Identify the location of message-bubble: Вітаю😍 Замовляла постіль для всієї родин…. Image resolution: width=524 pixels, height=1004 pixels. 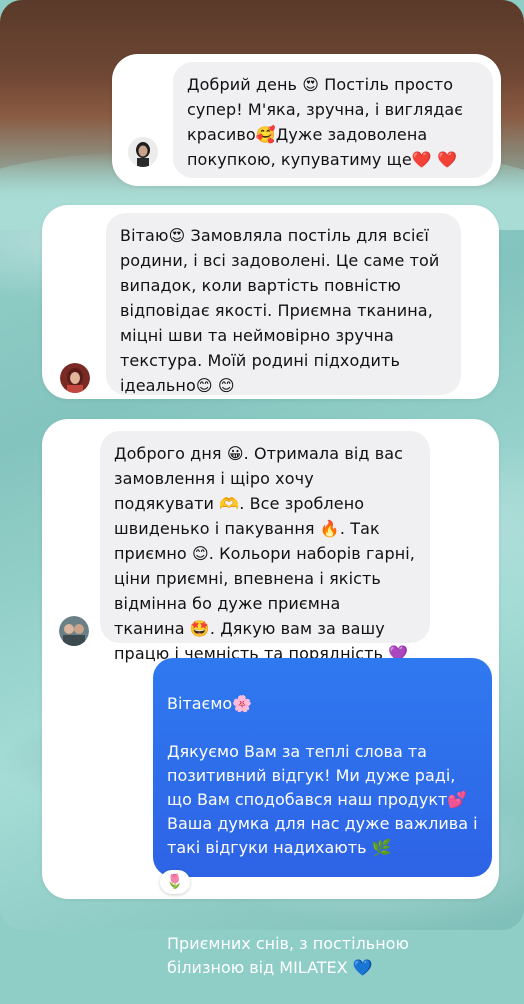
(283, 304).